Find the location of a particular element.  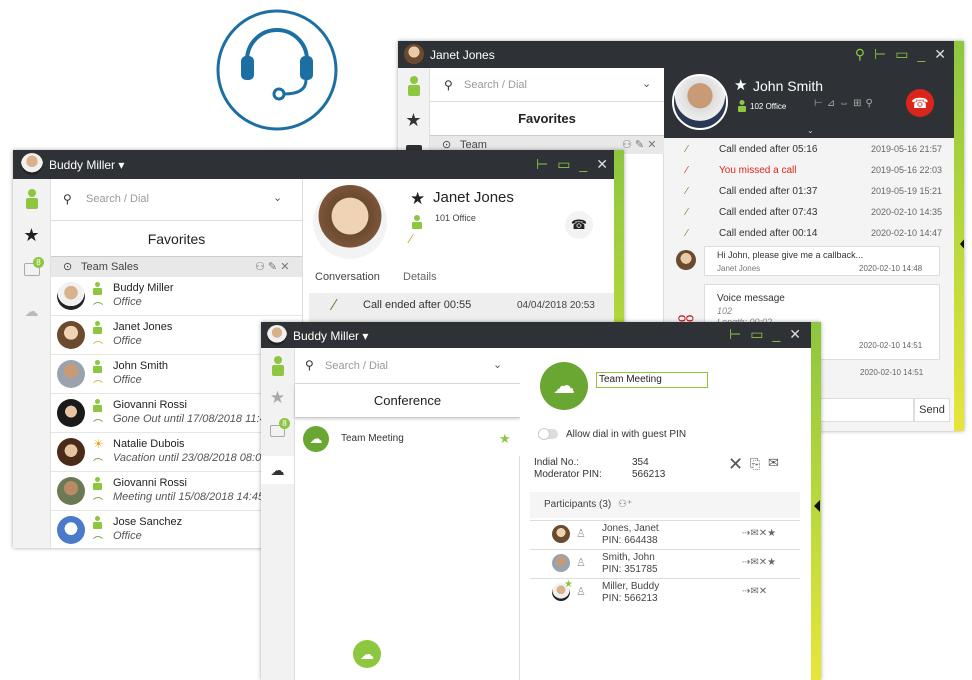

history-row: ⁄ Call ended after 05:16 2019-05-16 21:57 is located at coordinates (809, 154).